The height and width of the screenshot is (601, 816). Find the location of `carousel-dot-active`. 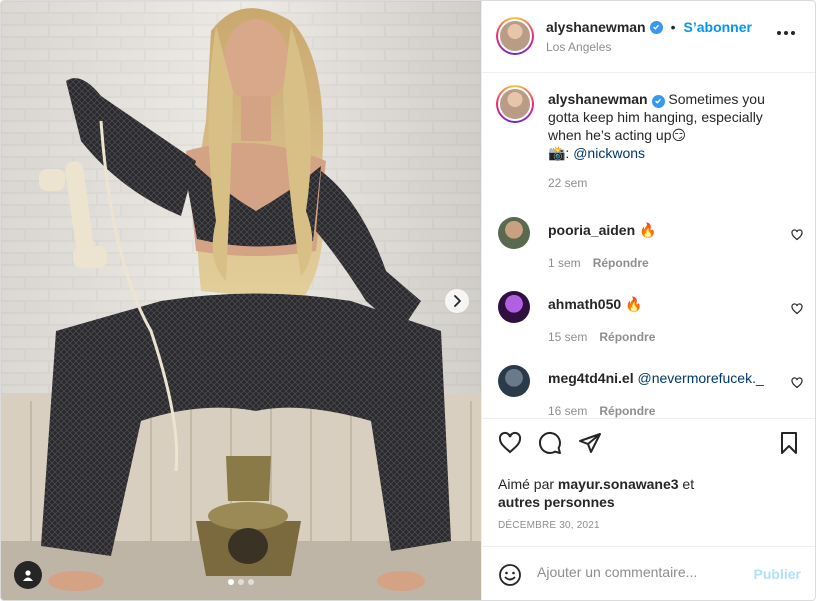

carousel-dot-active is located at coordinates (231, 582).